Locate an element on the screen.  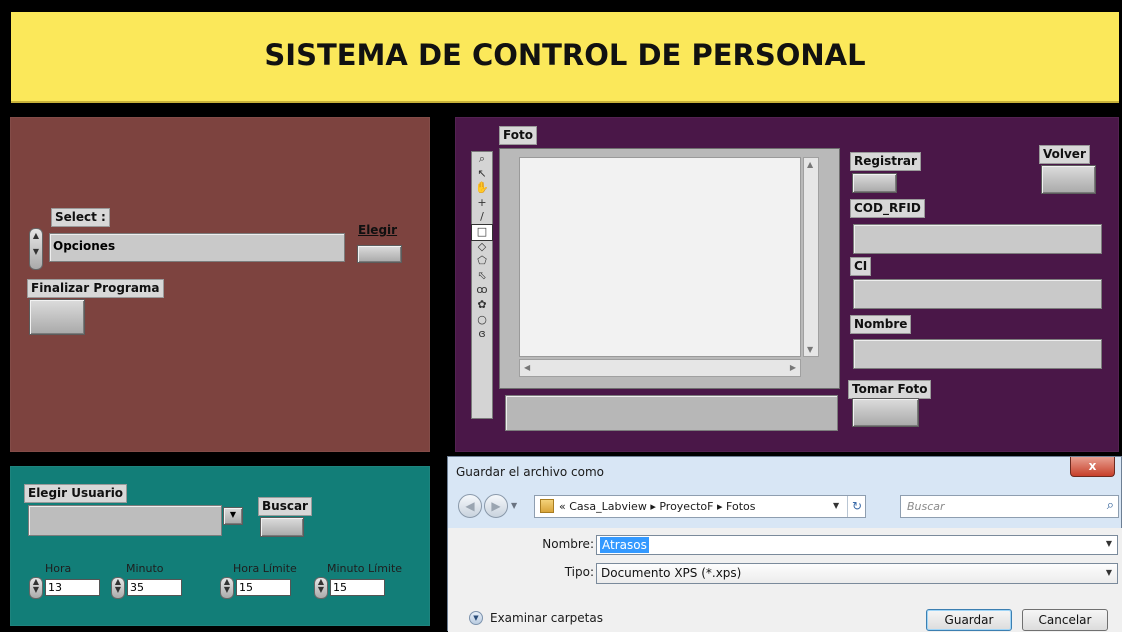
hora-label: Hora is located at coordinates (58, 568).